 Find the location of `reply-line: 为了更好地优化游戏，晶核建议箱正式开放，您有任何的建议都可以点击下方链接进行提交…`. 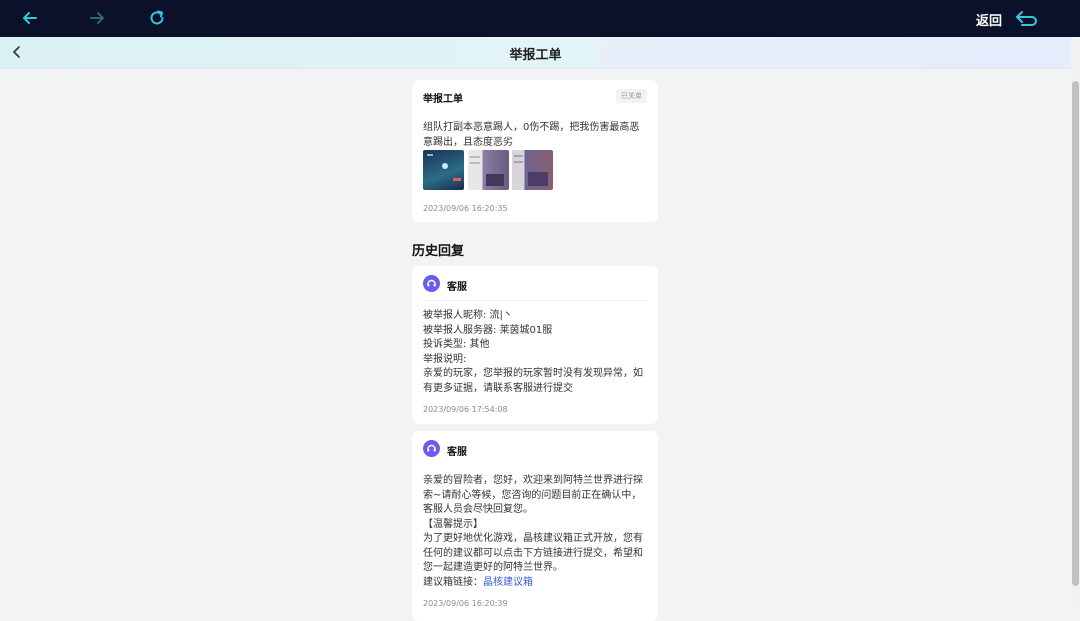

reply-line: 为了更好地优化游戏，晶核建议箱正式开放，您有任何的建议都可以点击下方链接进行提交… is located at coordinates (533, 553).